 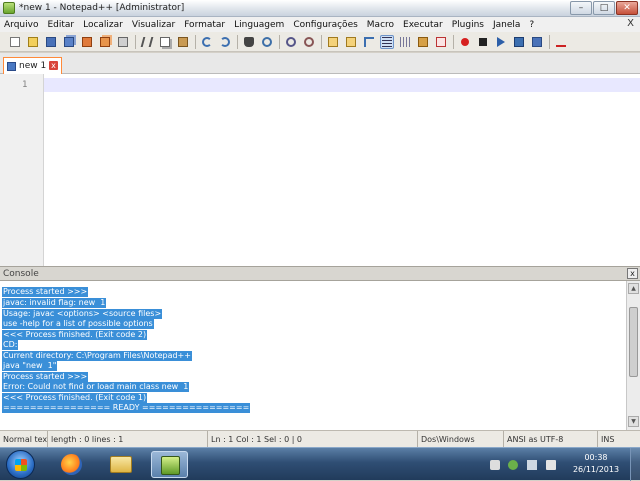 I want to click on play-macro-icon, so click(x=501, y=42).